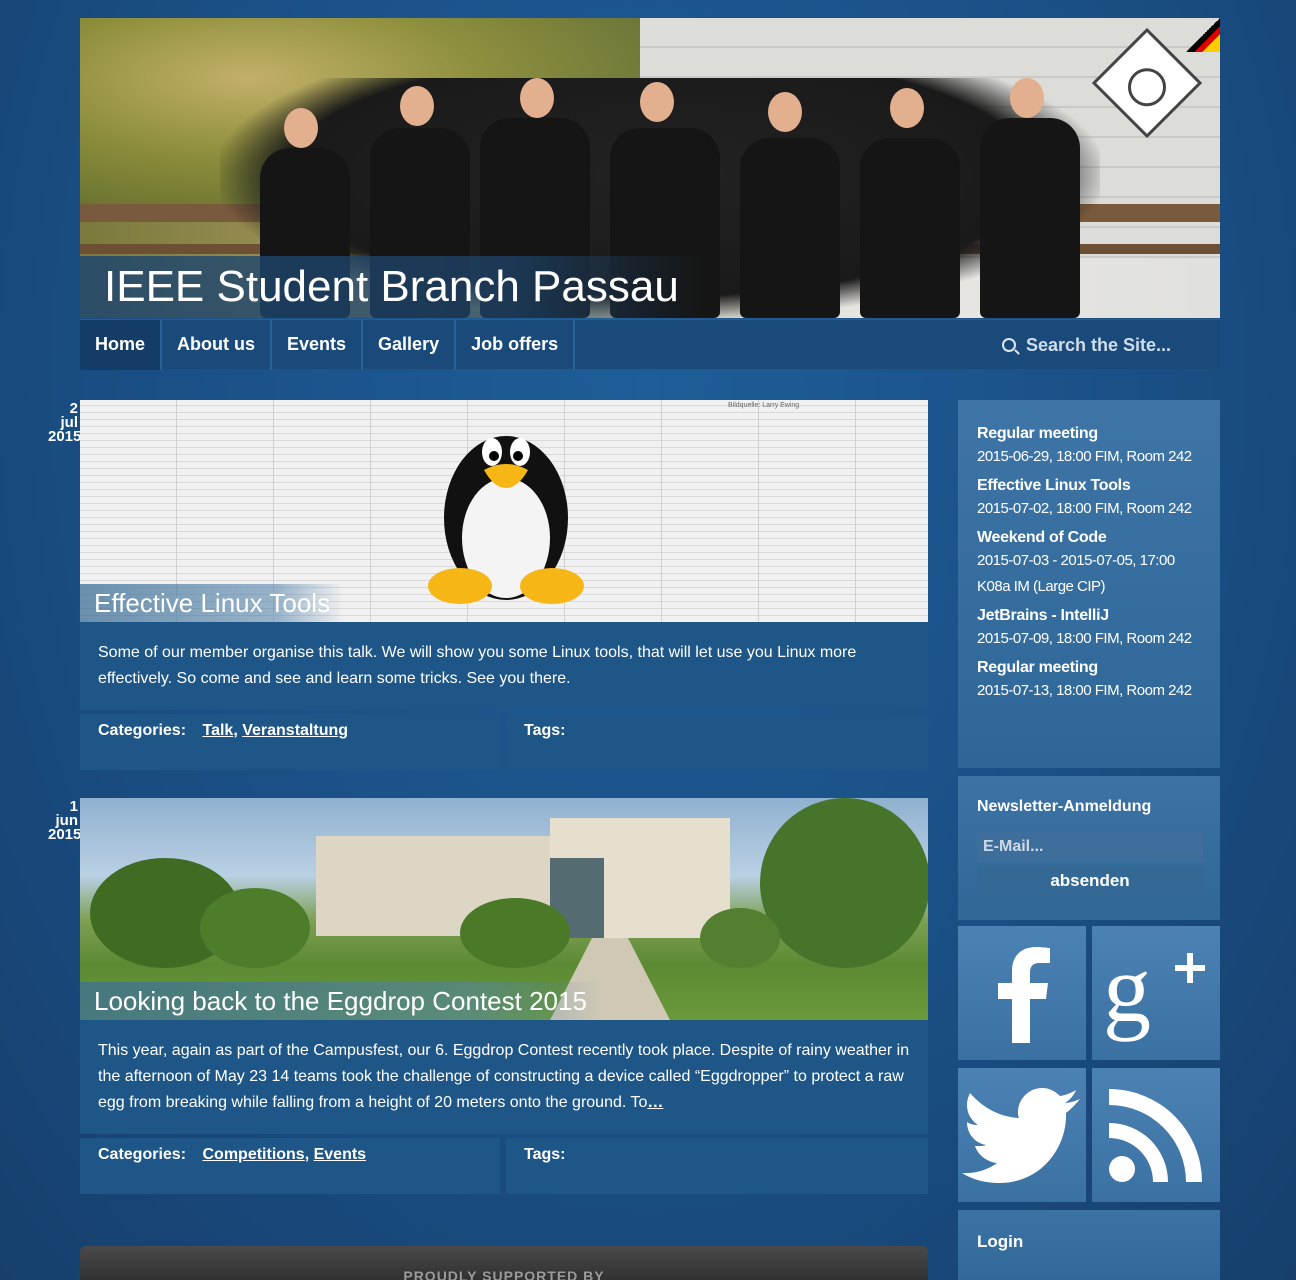 The height and width of the screenshot is (1280, 1296). Describe the element at coordinates (1084, 638) in the screenshot. I see `event-date: 2015-07-09, 18:00 FIM, Room 242` at that location.